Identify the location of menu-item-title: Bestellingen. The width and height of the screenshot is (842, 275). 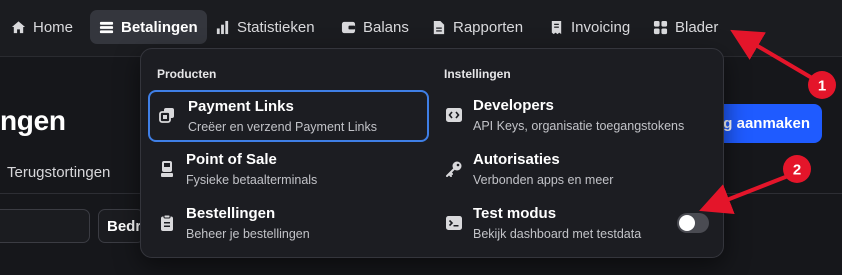
(231, 213).